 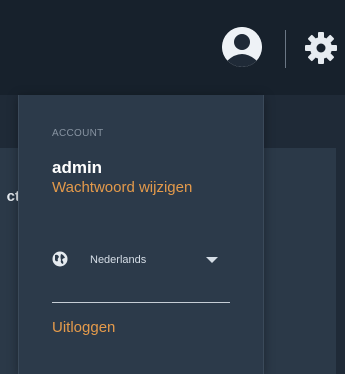 I want to click on globe-icon, so click(x=60, y=259).